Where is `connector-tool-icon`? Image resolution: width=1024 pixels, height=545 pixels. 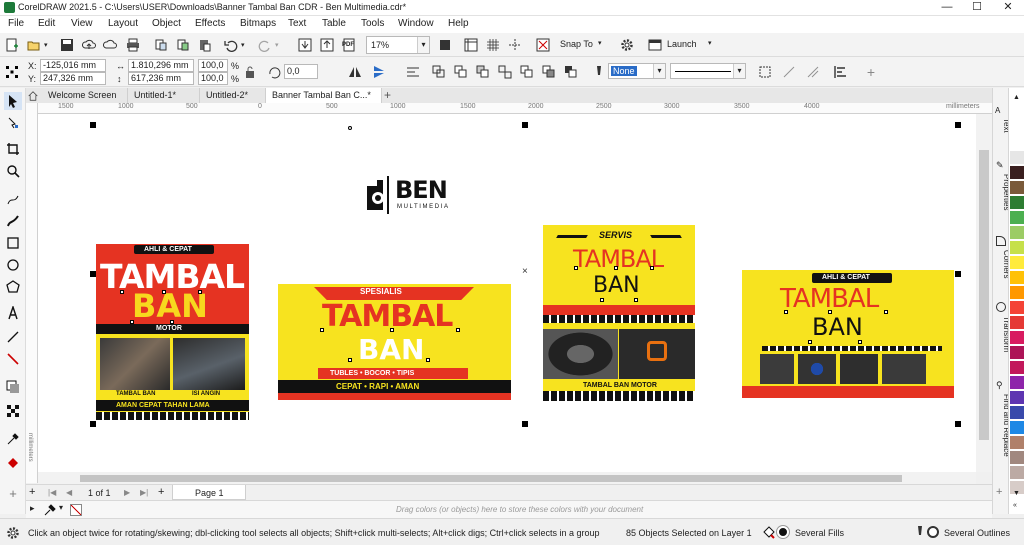
connector-tool-icon is located at coordinates (13, 359).